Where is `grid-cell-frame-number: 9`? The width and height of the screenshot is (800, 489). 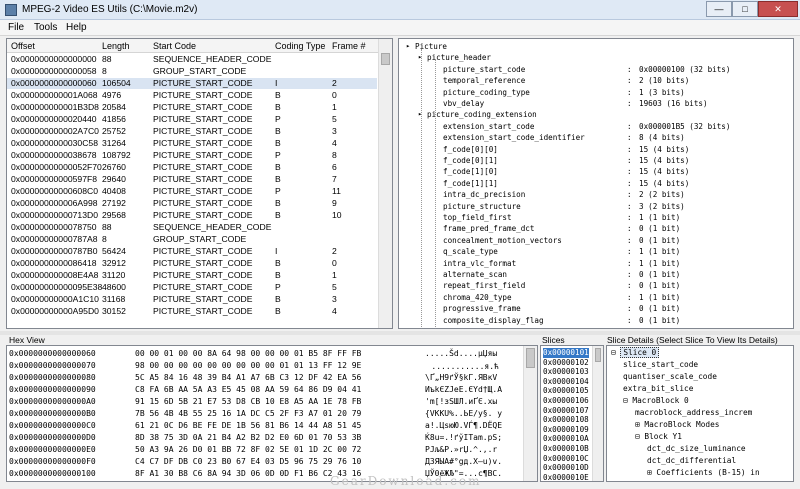 grid-cell-frame-number: 9 is located at coordinates (334, 203).